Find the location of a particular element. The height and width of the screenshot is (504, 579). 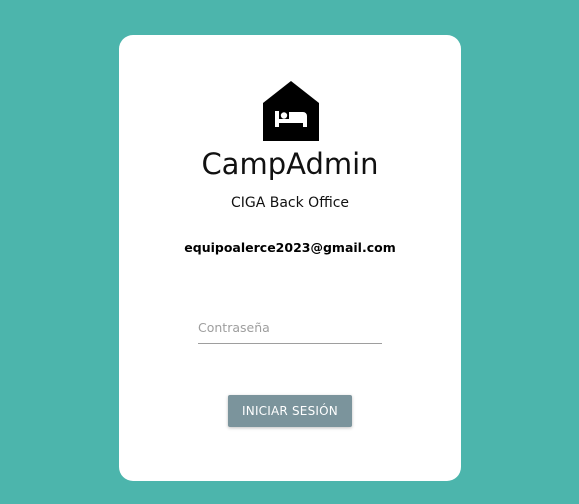

password-input is located at coordinates (290, 327).